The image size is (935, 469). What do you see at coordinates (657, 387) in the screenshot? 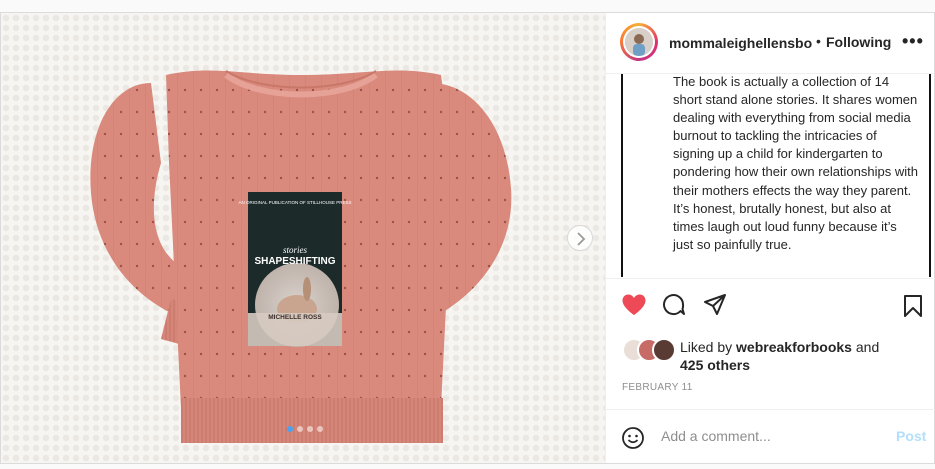
I see `post-timestamp: FEBRUARY 11` at bounding box center [657, 387].